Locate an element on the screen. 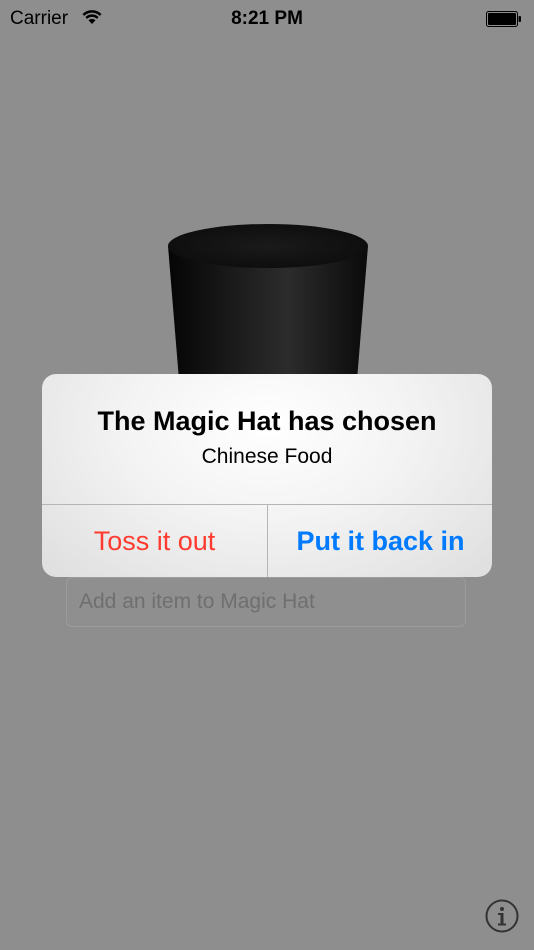  status-bar: Carrier 8:21 PM is located at coordinates (267, 20).